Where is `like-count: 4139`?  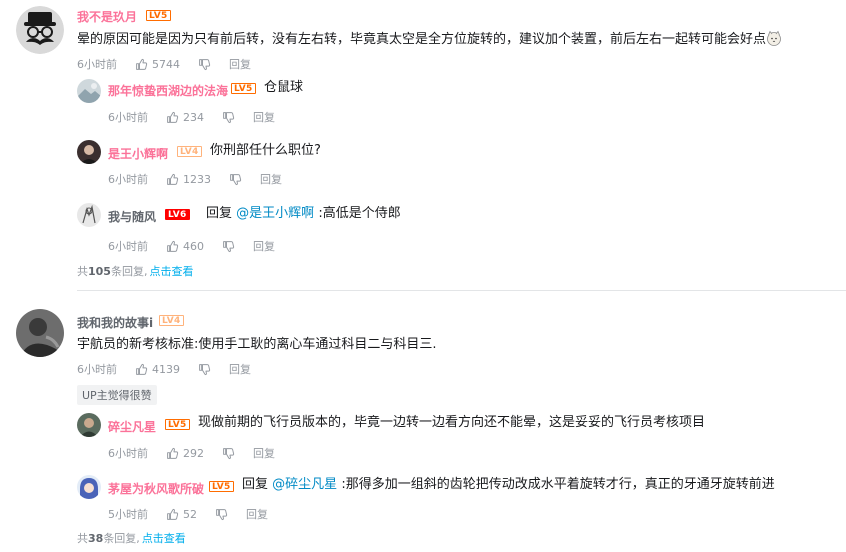 like-count: 4139 is located at coordinates (166, 369).